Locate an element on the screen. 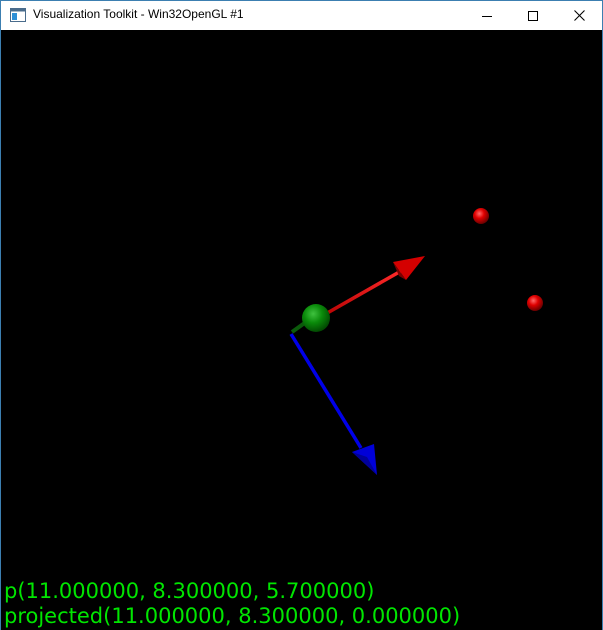  title-bar: Visualization Toolkit - Win32OpenGL #1 is located at coordinates (301, 15).